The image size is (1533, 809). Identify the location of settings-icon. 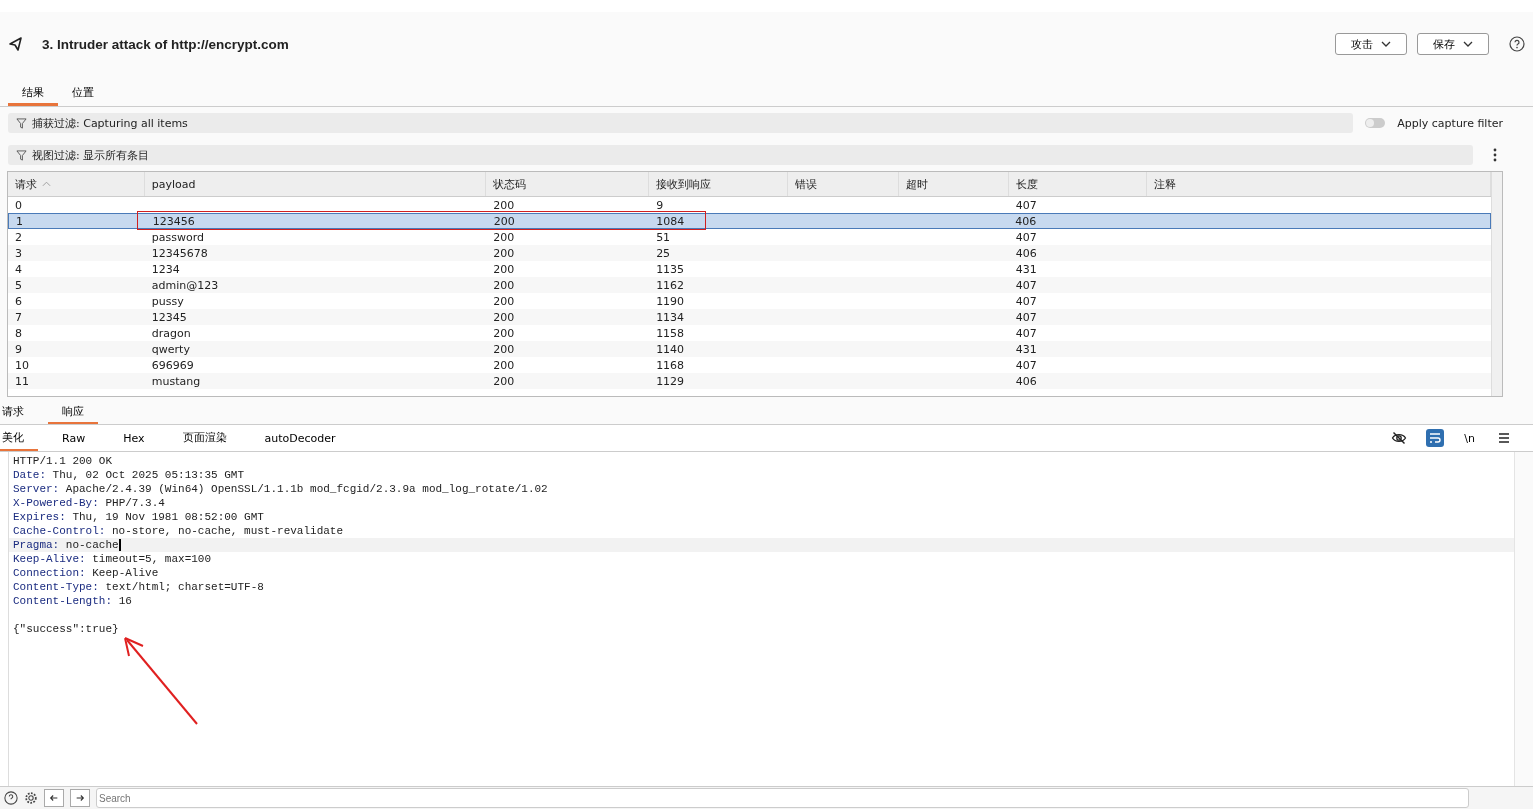
(31, 798).